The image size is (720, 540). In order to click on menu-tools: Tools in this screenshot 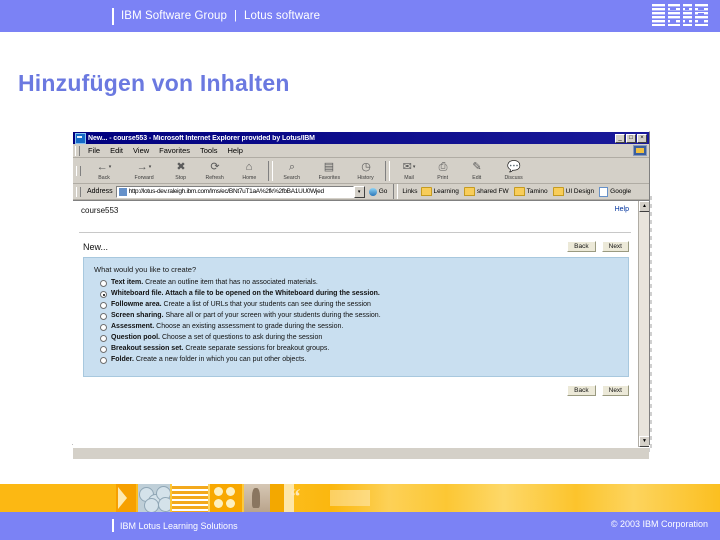, I will do `click(209, 150)`.